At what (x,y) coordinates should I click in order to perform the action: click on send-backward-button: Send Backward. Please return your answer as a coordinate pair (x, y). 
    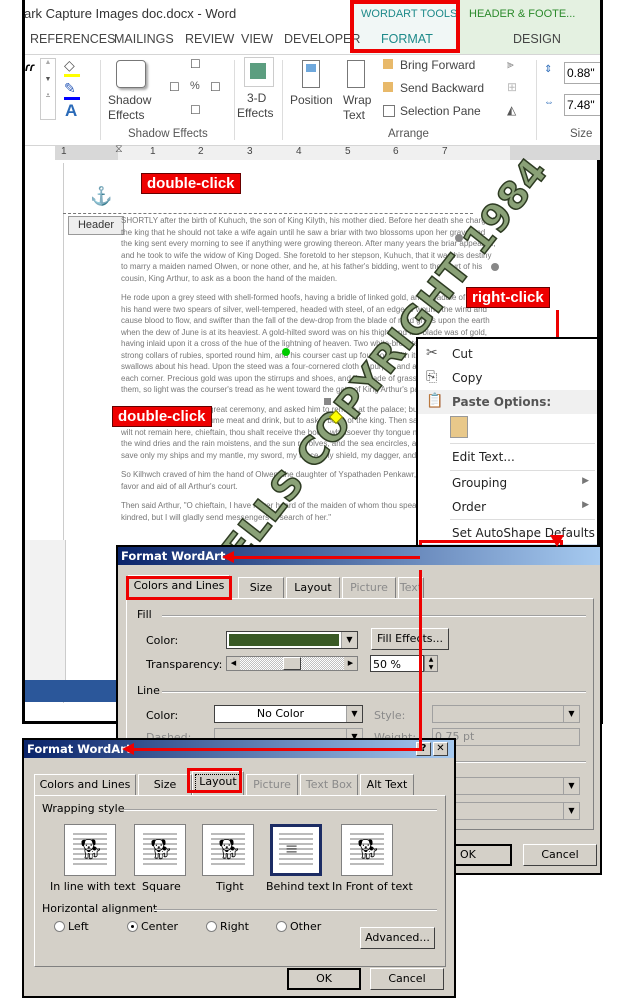
    Looking at the image, I should click on (442, 88).